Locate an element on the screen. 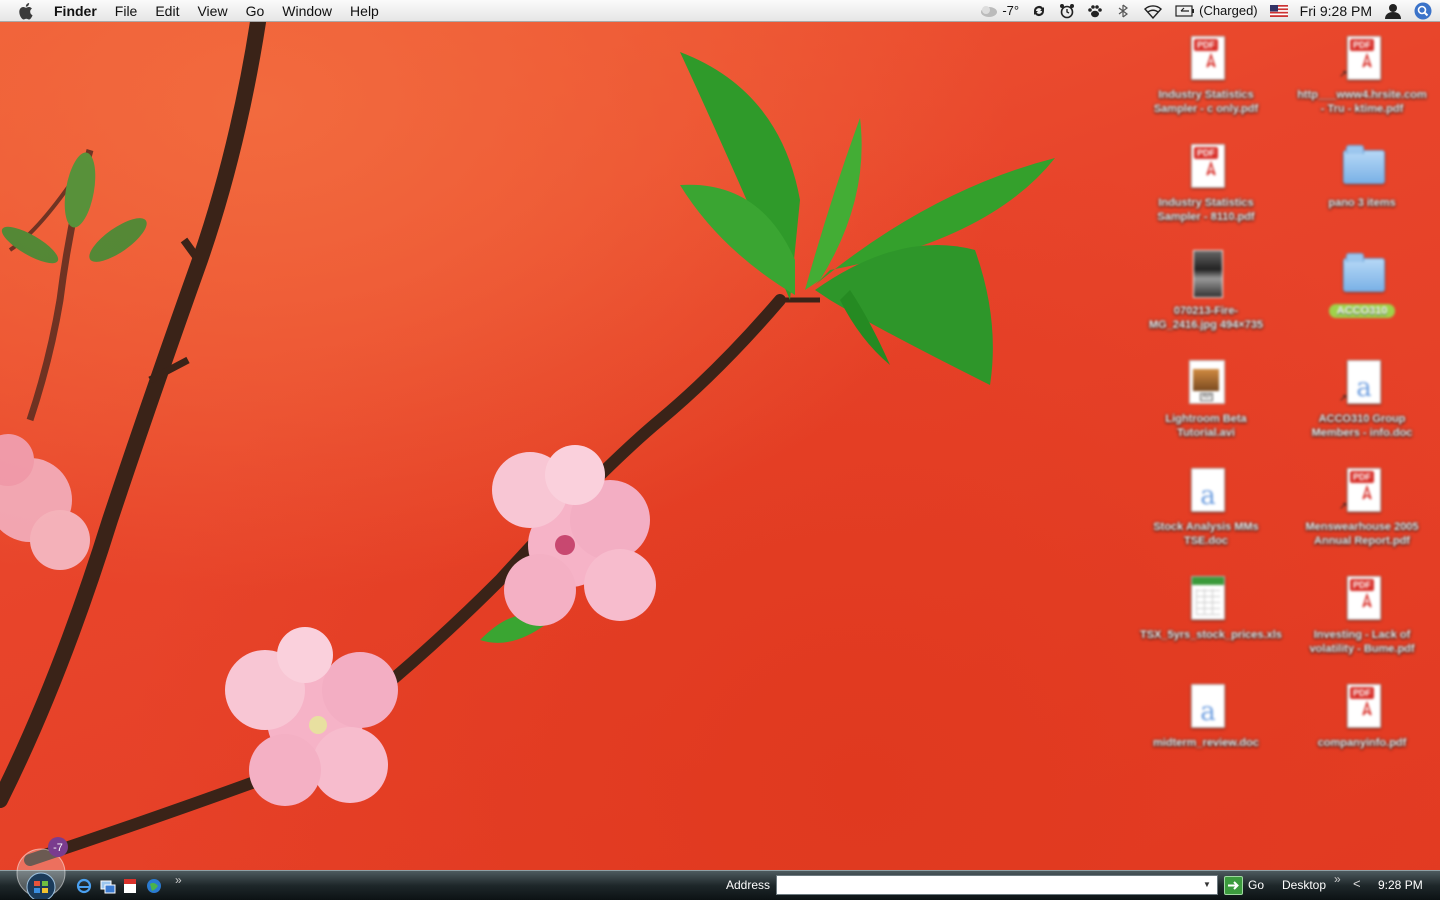  cloud-icon is located at coordinates (989, 11).